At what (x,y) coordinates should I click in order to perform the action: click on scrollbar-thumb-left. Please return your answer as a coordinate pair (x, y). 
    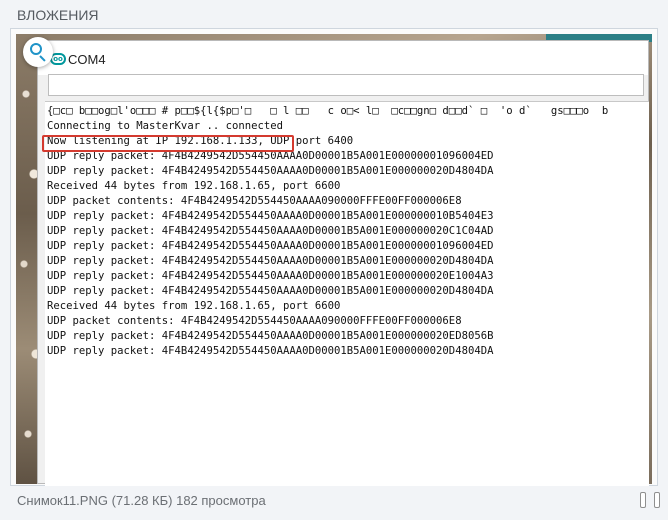
    Looking at the image, I should click on (643, 500).